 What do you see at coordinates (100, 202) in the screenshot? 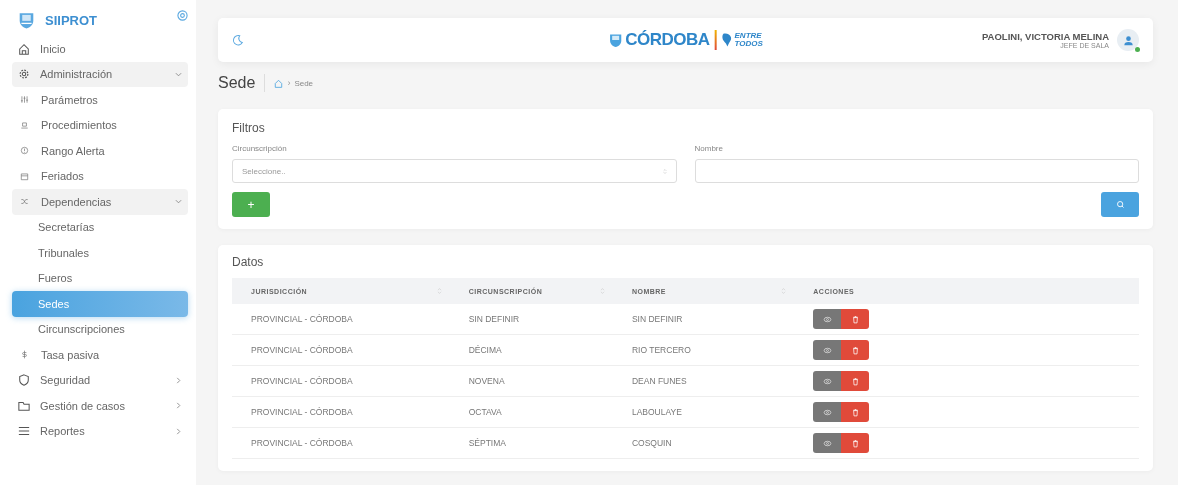
I see `sidebar-item: Dependencias` at bounding box center [100, 202].